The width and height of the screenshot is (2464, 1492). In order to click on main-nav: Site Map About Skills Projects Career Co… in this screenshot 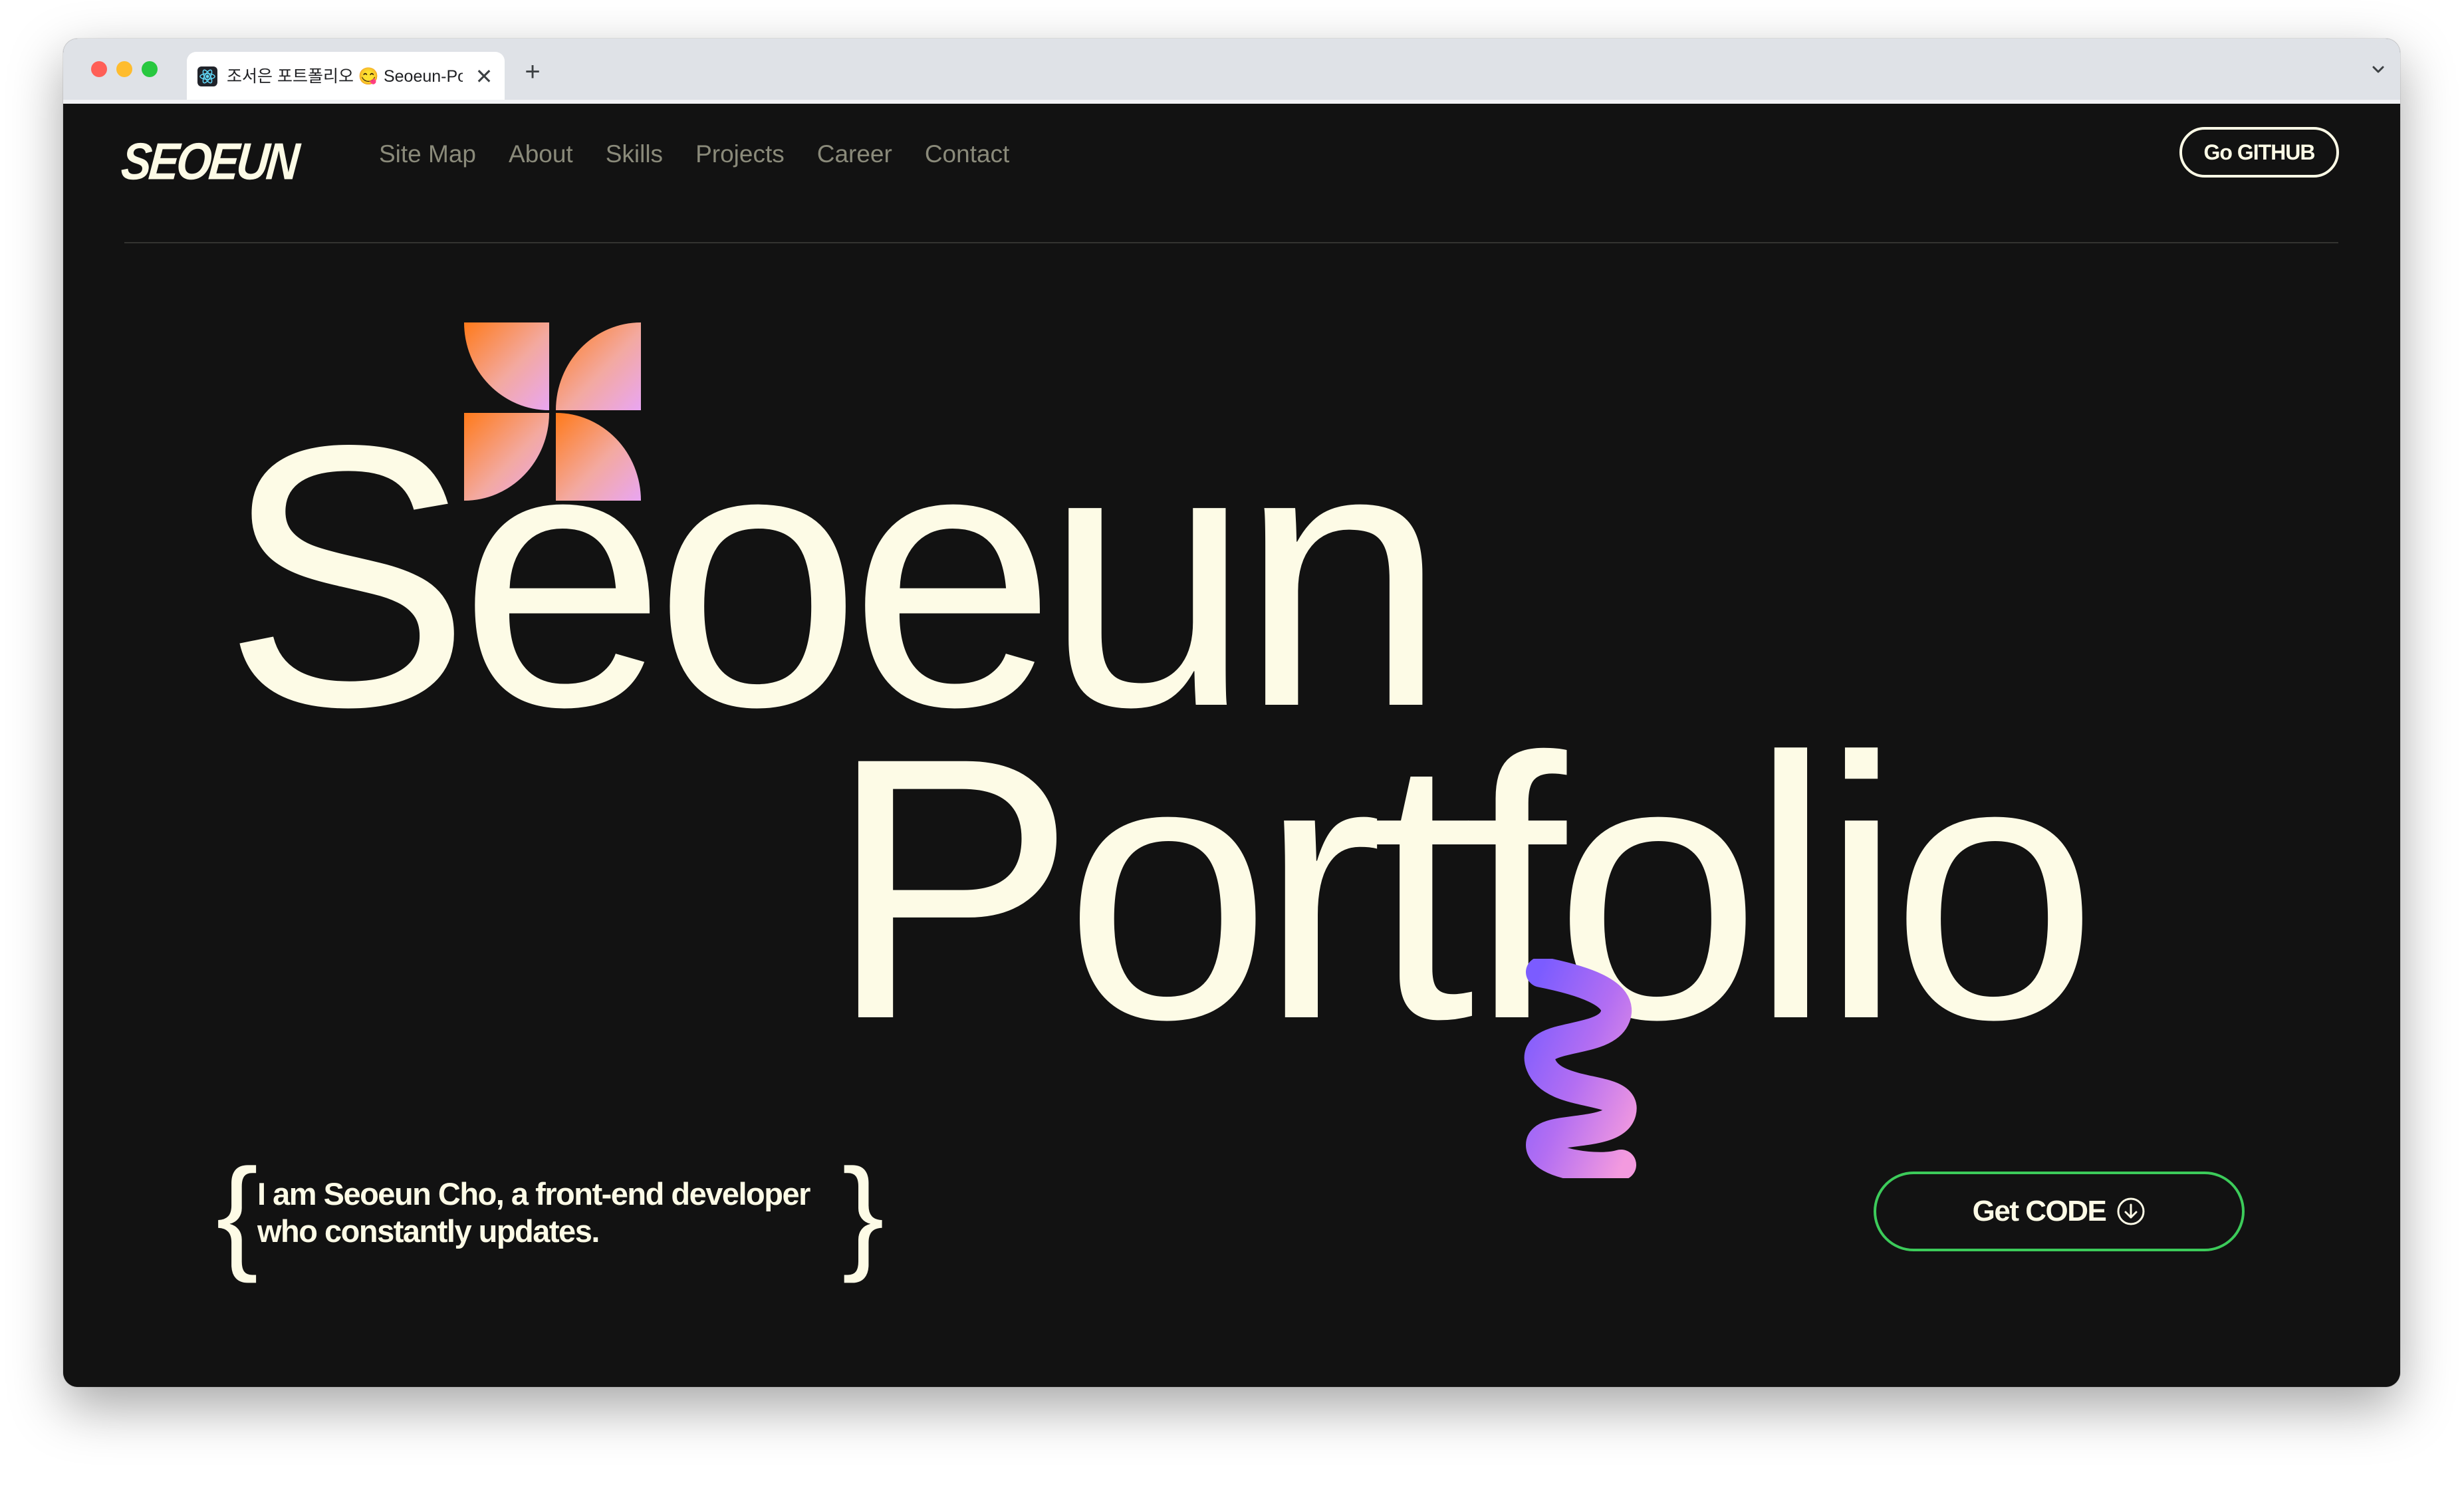, I will do `click(694, 154)`.